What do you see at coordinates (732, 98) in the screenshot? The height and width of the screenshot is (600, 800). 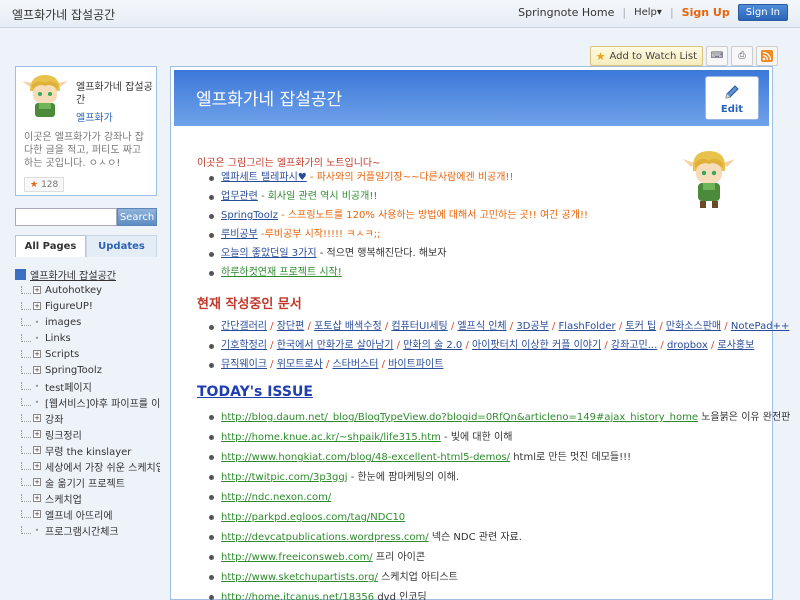 I see `edit-button: Edit` at bounding box center [732, 98].